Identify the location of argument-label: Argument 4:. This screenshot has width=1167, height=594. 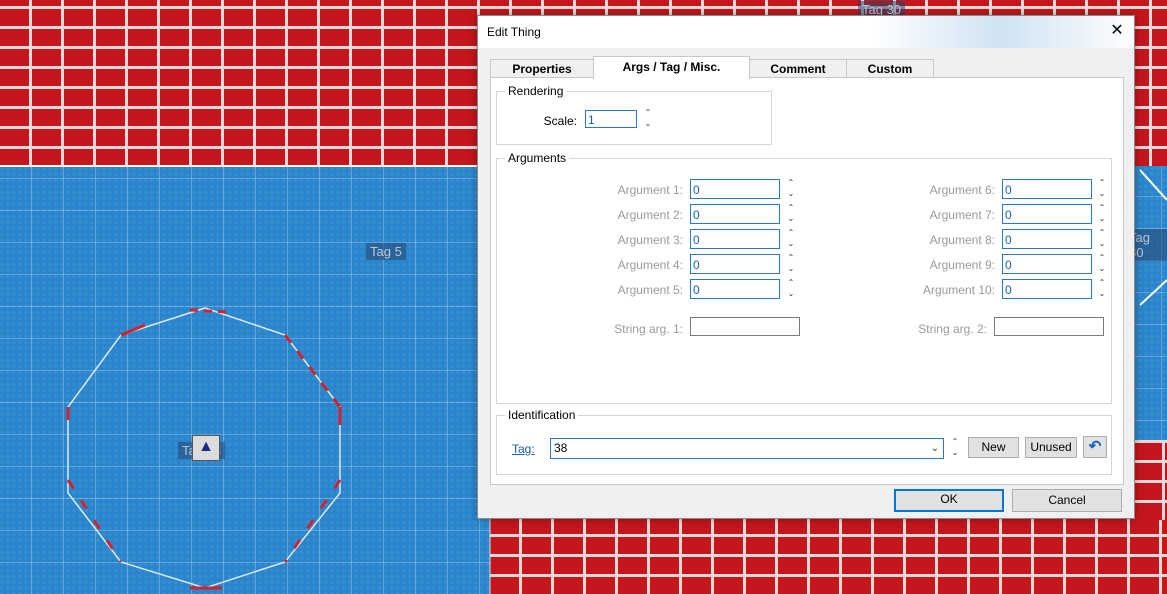
(650, 265).